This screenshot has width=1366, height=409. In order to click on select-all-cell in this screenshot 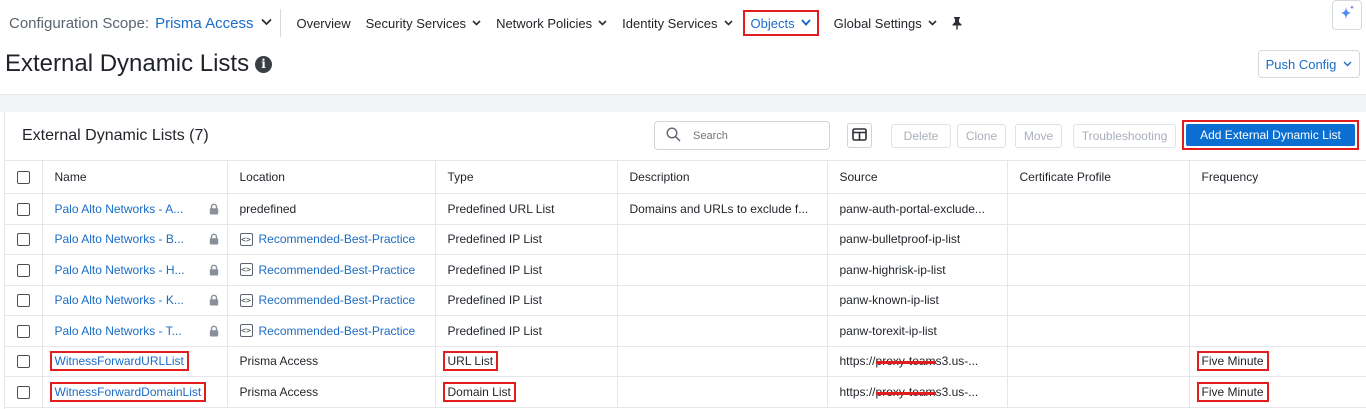, I will do `click(24, 177)`.